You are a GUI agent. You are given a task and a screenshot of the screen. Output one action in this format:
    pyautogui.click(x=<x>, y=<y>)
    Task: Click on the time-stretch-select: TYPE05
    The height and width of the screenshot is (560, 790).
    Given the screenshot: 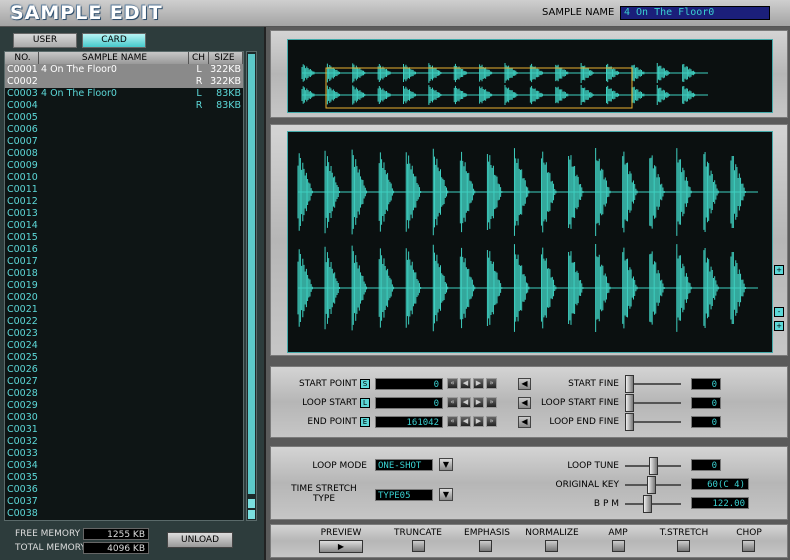 What is the action you would take?
    pyautogui.click(x=404, y=495)
    